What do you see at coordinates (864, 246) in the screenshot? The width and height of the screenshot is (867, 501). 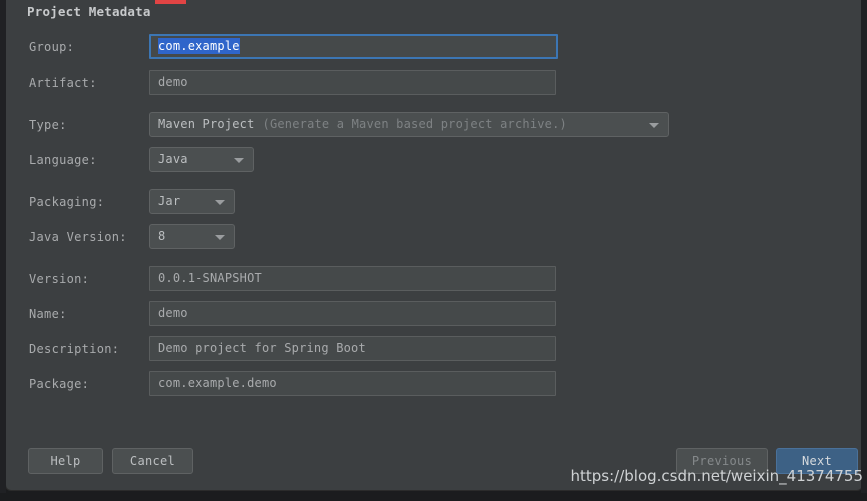 I see `dialog-right-edge` at bounding box center [864, 246].